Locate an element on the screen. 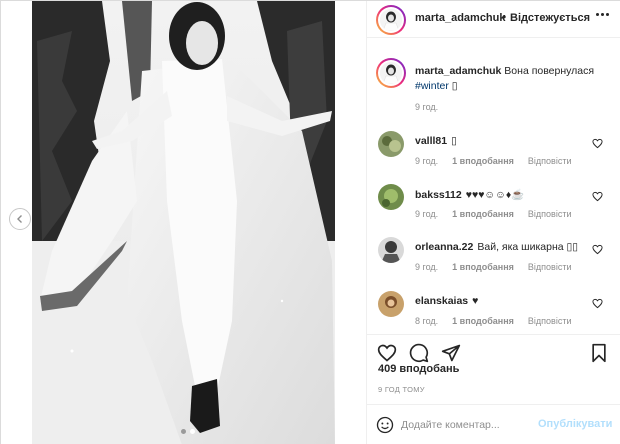  comment-icon is located at coordinates (419, 353).